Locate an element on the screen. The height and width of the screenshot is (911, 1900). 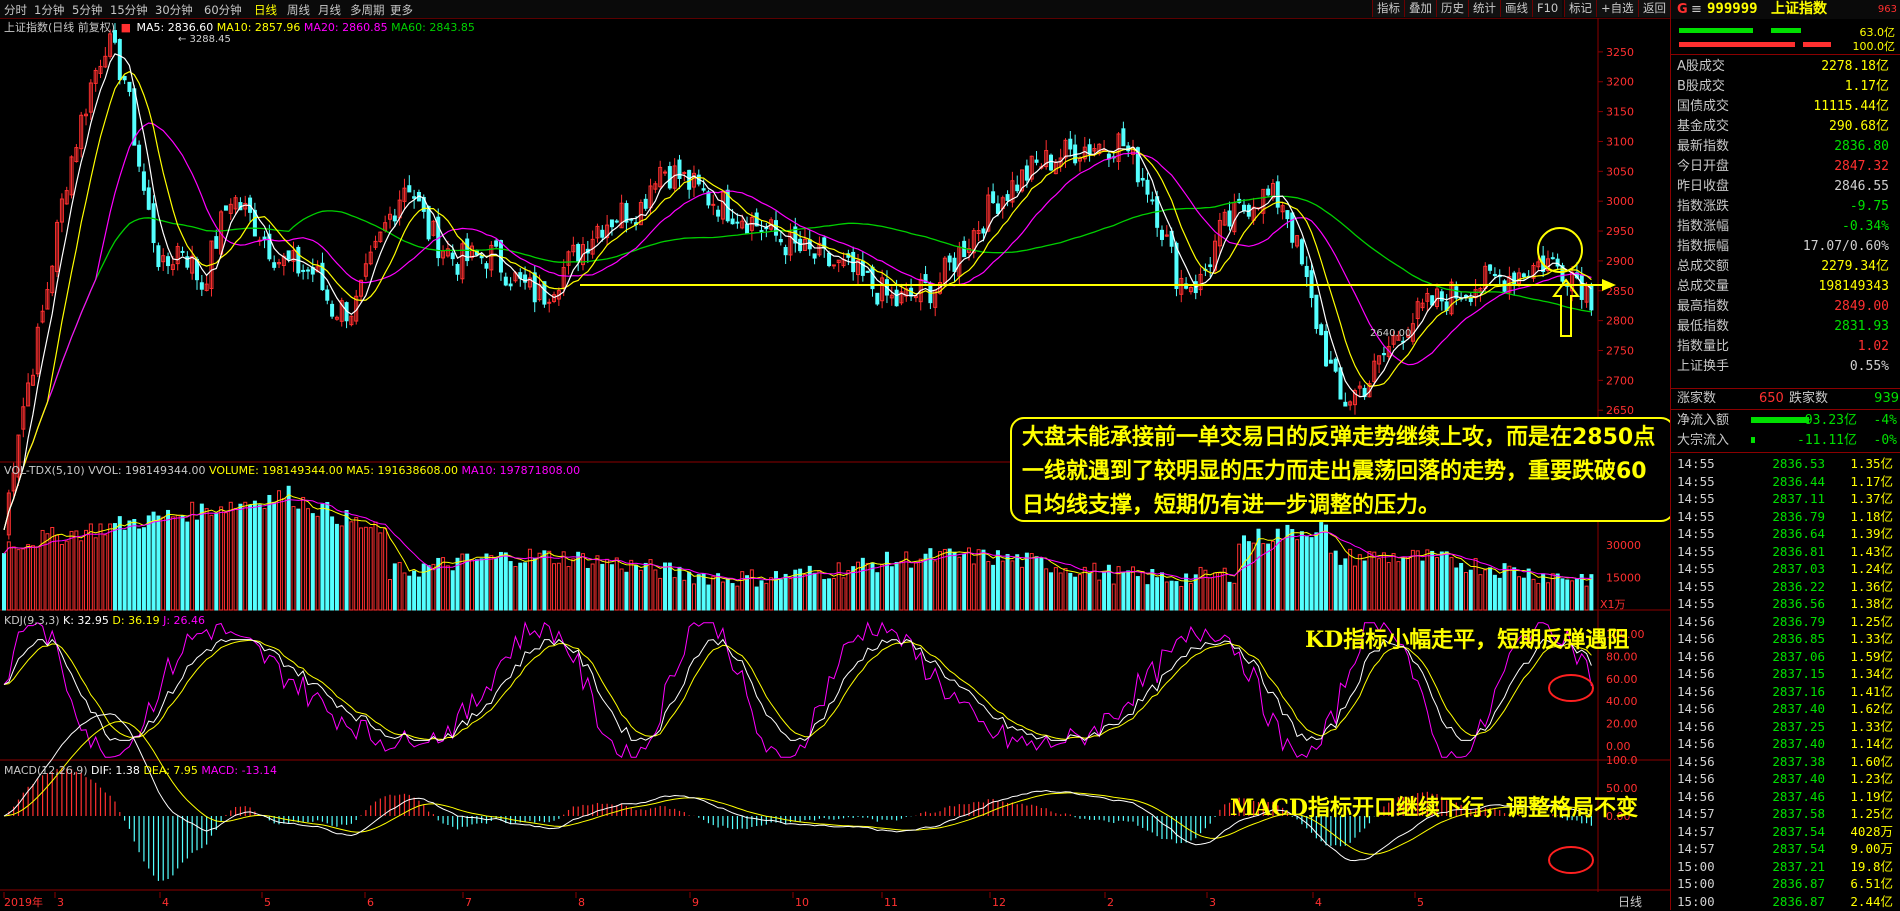
macd-macd-value: MACD: -13.14 is located at coordinates (239, 770).